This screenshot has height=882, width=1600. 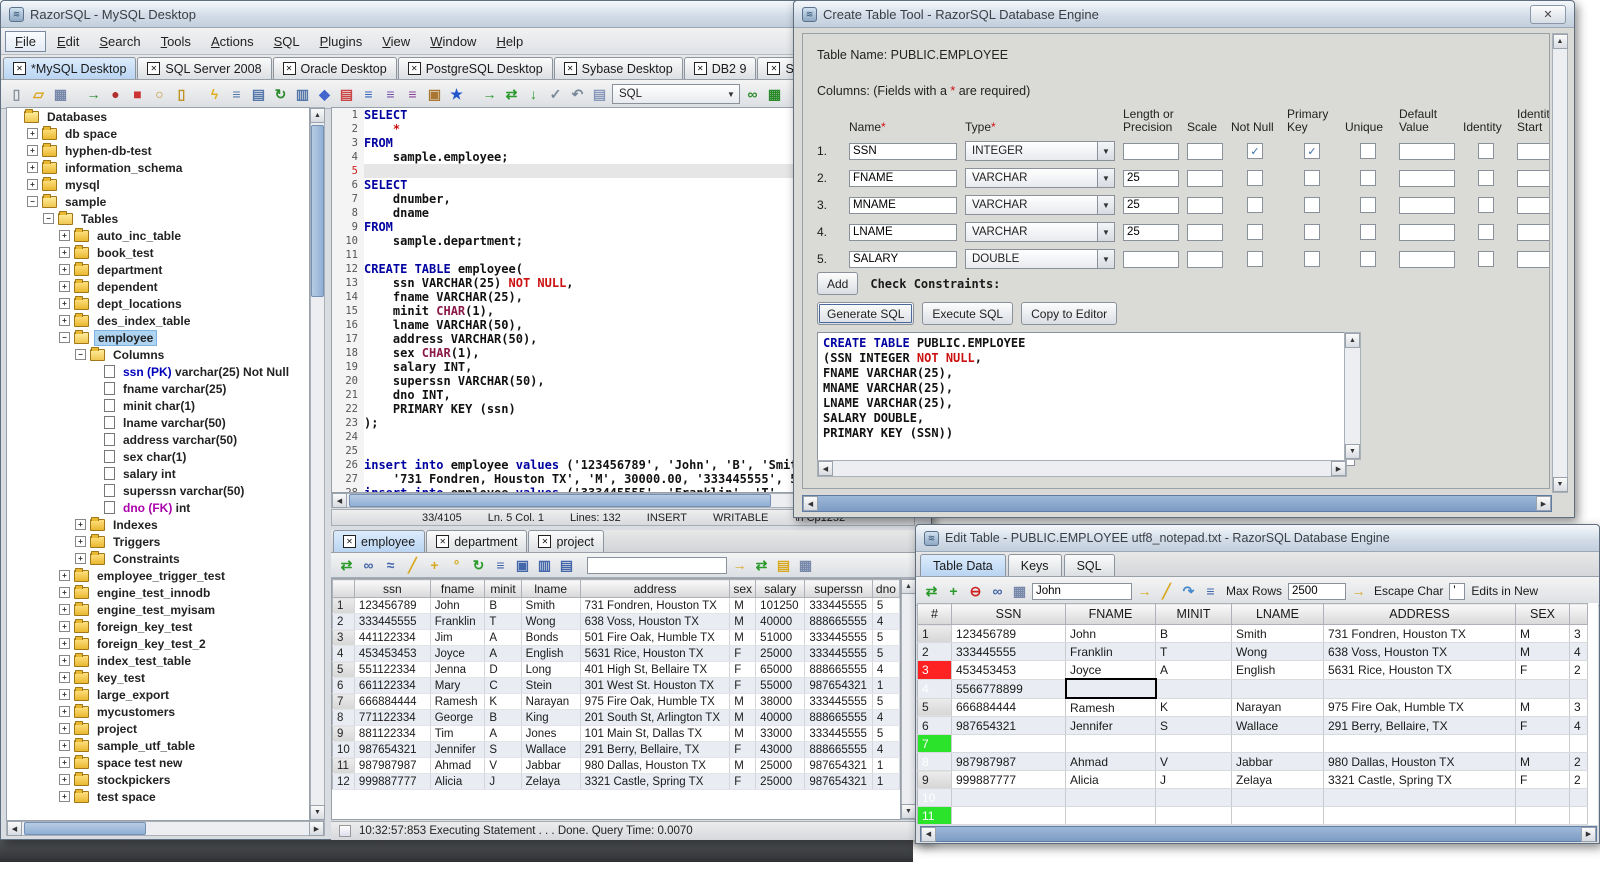 I want to click on cell: Long, so click(x=551, y=669).